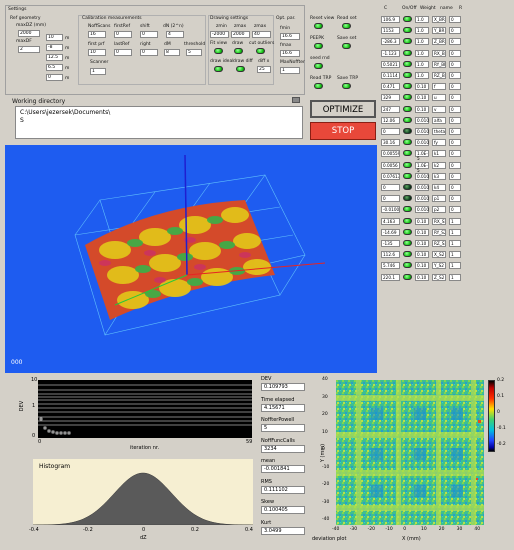 The width and height of the screenshot is (514, 550). I want to click on param-value-field: 220.1, so click(390, 277).